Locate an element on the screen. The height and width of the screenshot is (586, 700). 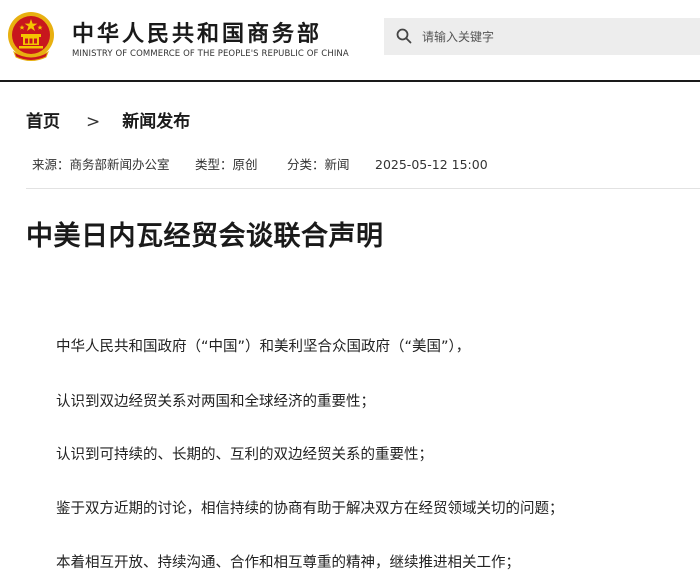
search-icon is located at coordinates (404, 36).